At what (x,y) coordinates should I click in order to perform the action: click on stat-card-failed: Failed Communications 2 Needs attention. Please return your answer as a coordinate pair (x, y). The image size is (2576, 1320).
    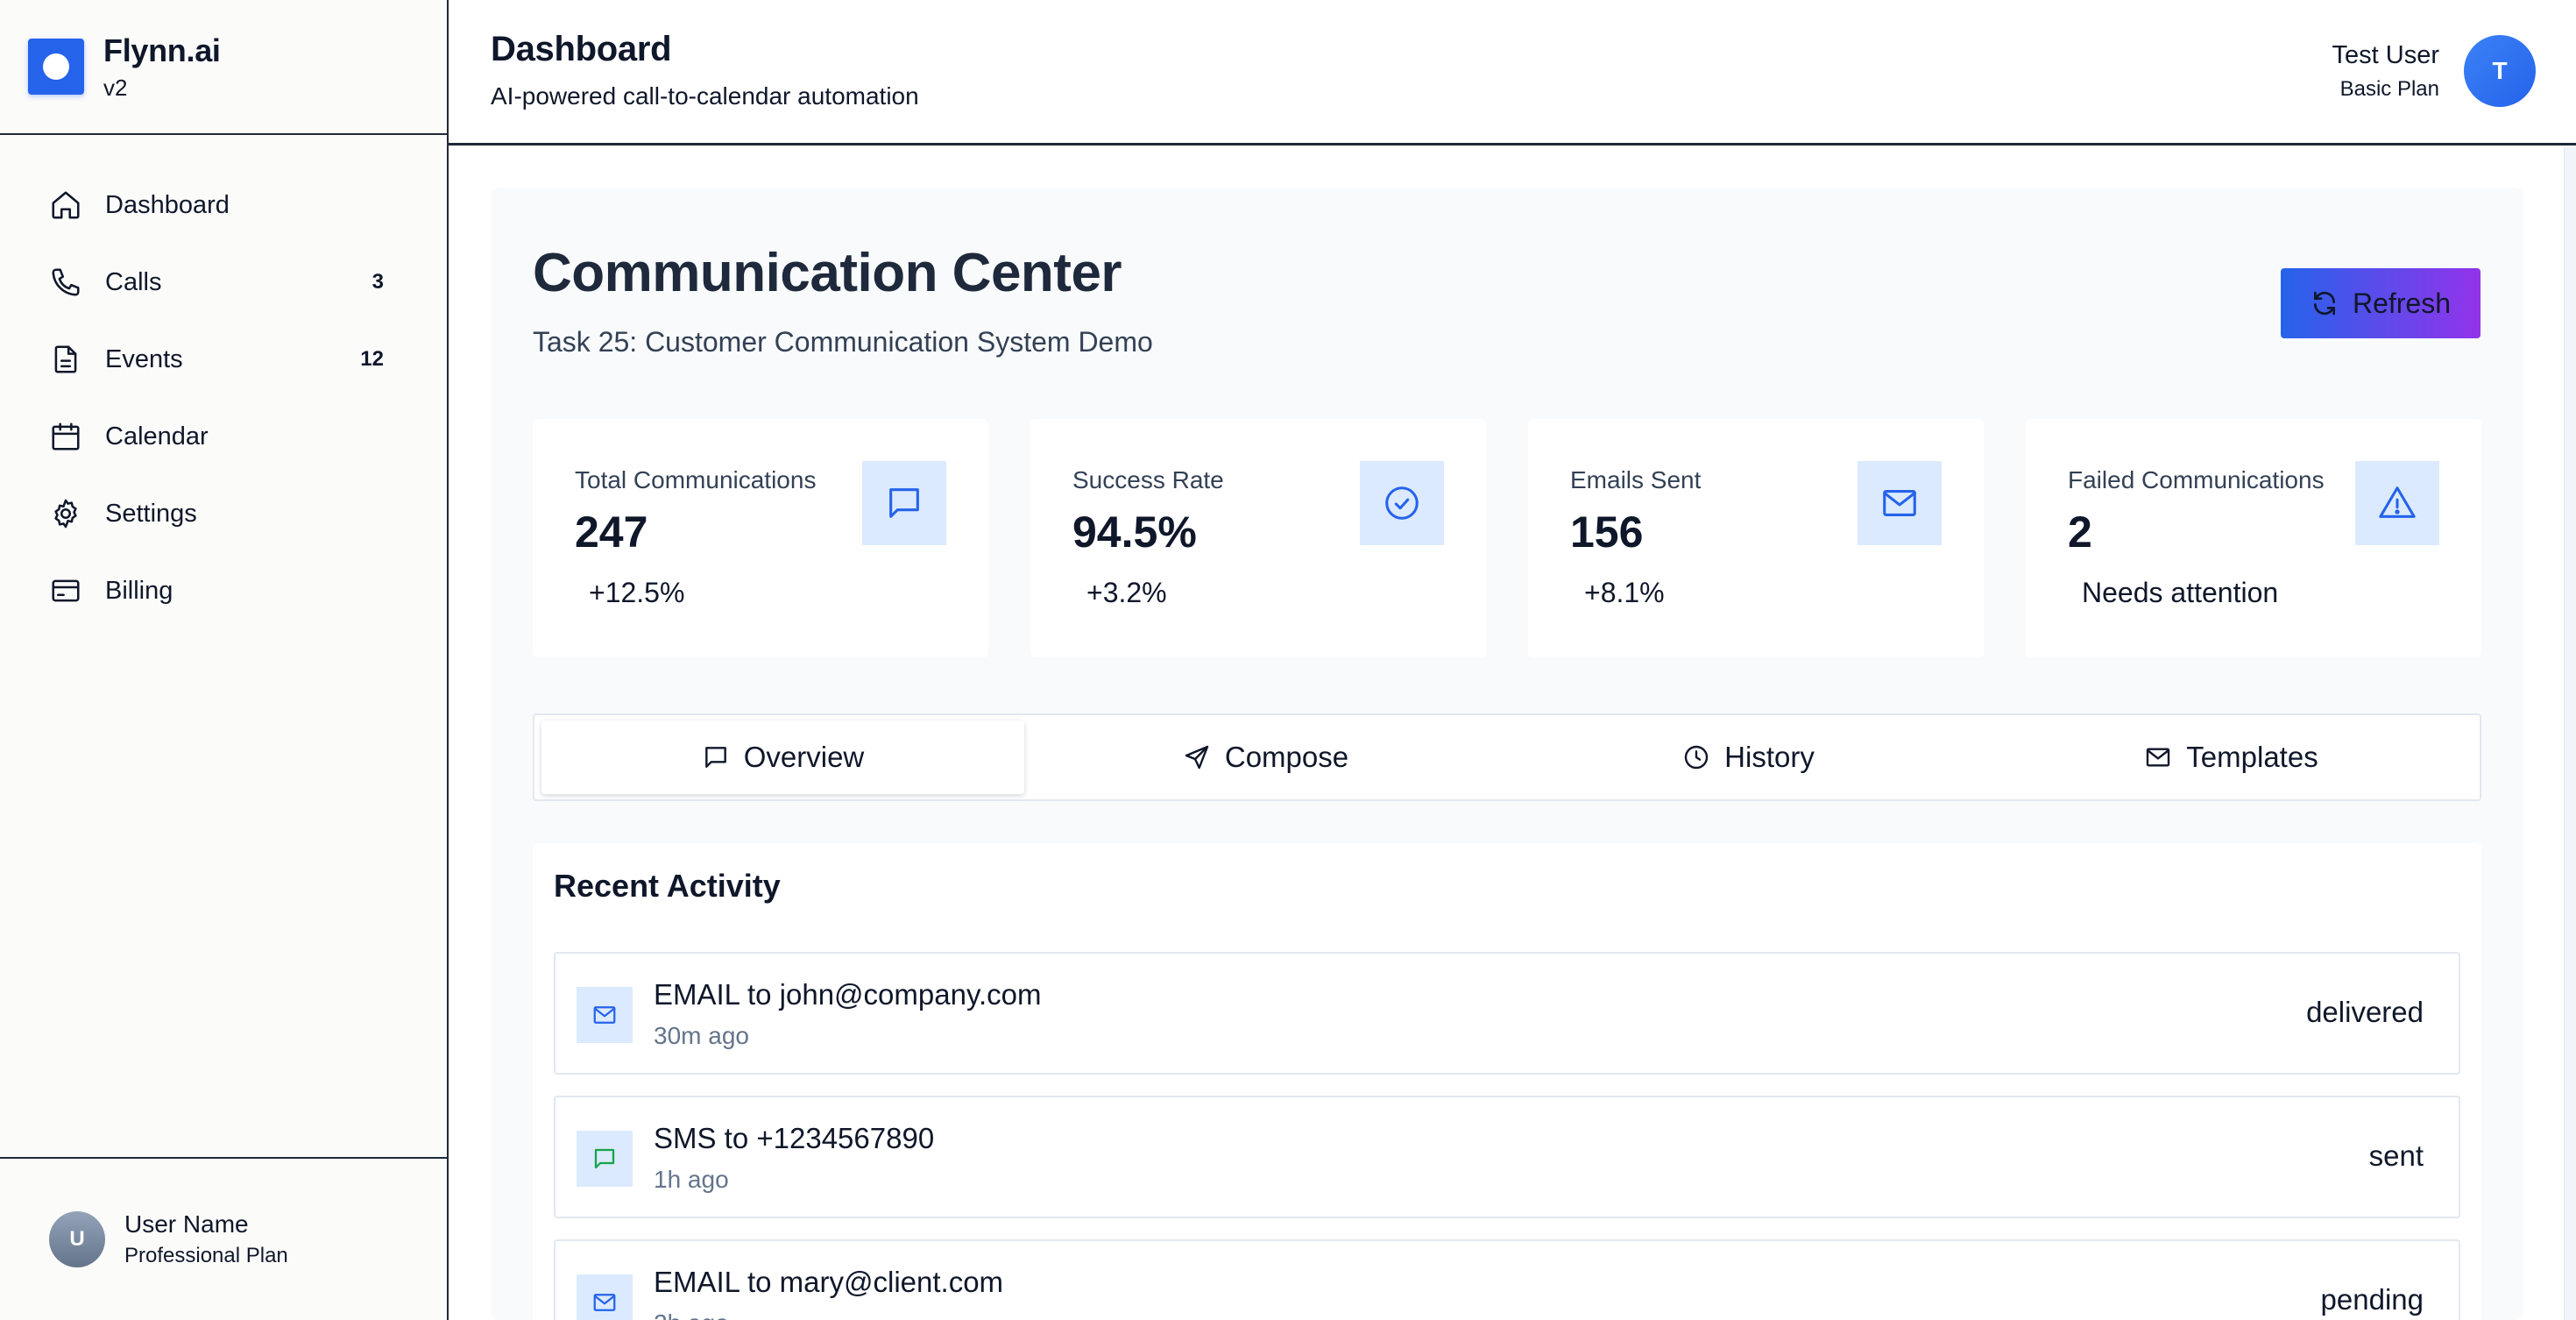
    Looking at the image, I should click on (2253, 538).